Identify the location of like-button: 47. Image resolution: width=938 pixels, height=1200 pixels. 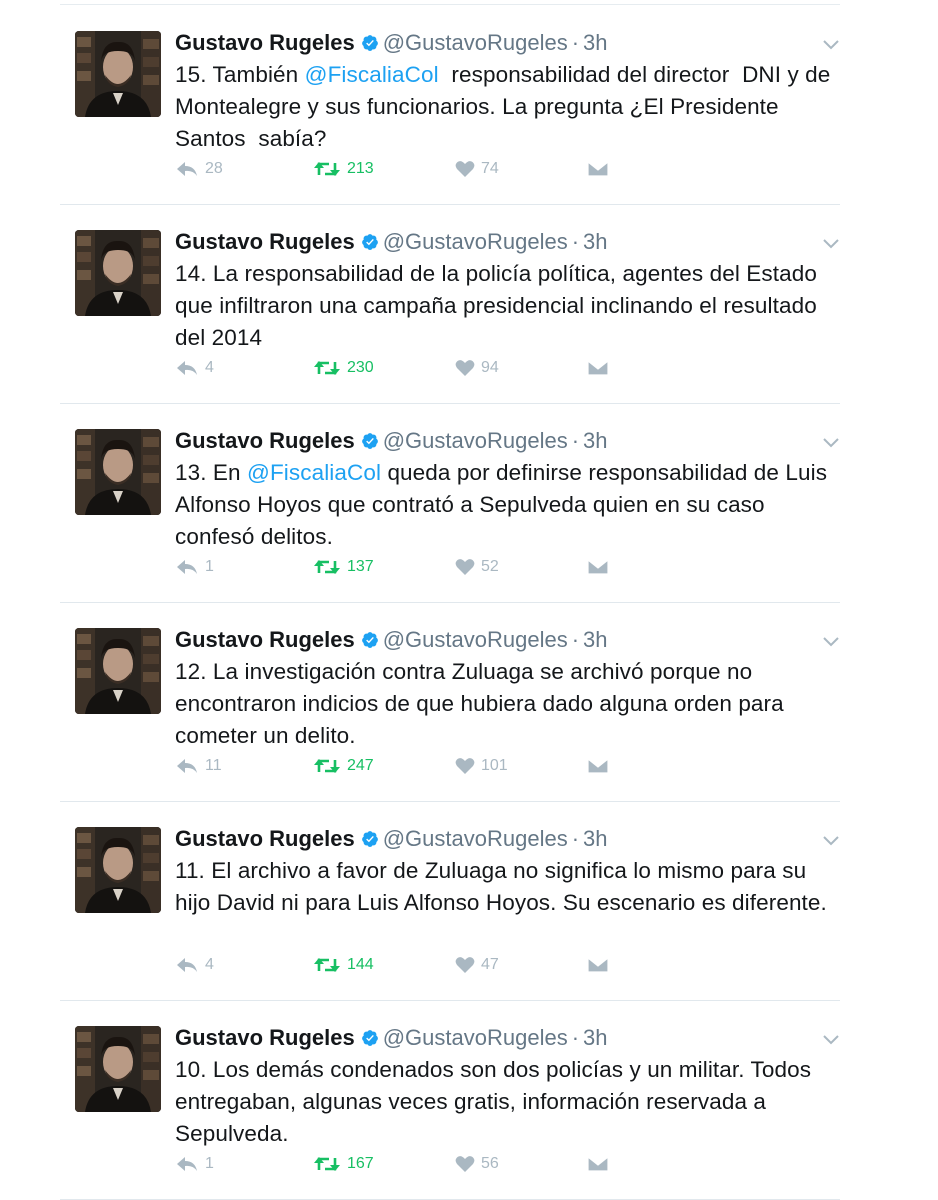
(477, 965).